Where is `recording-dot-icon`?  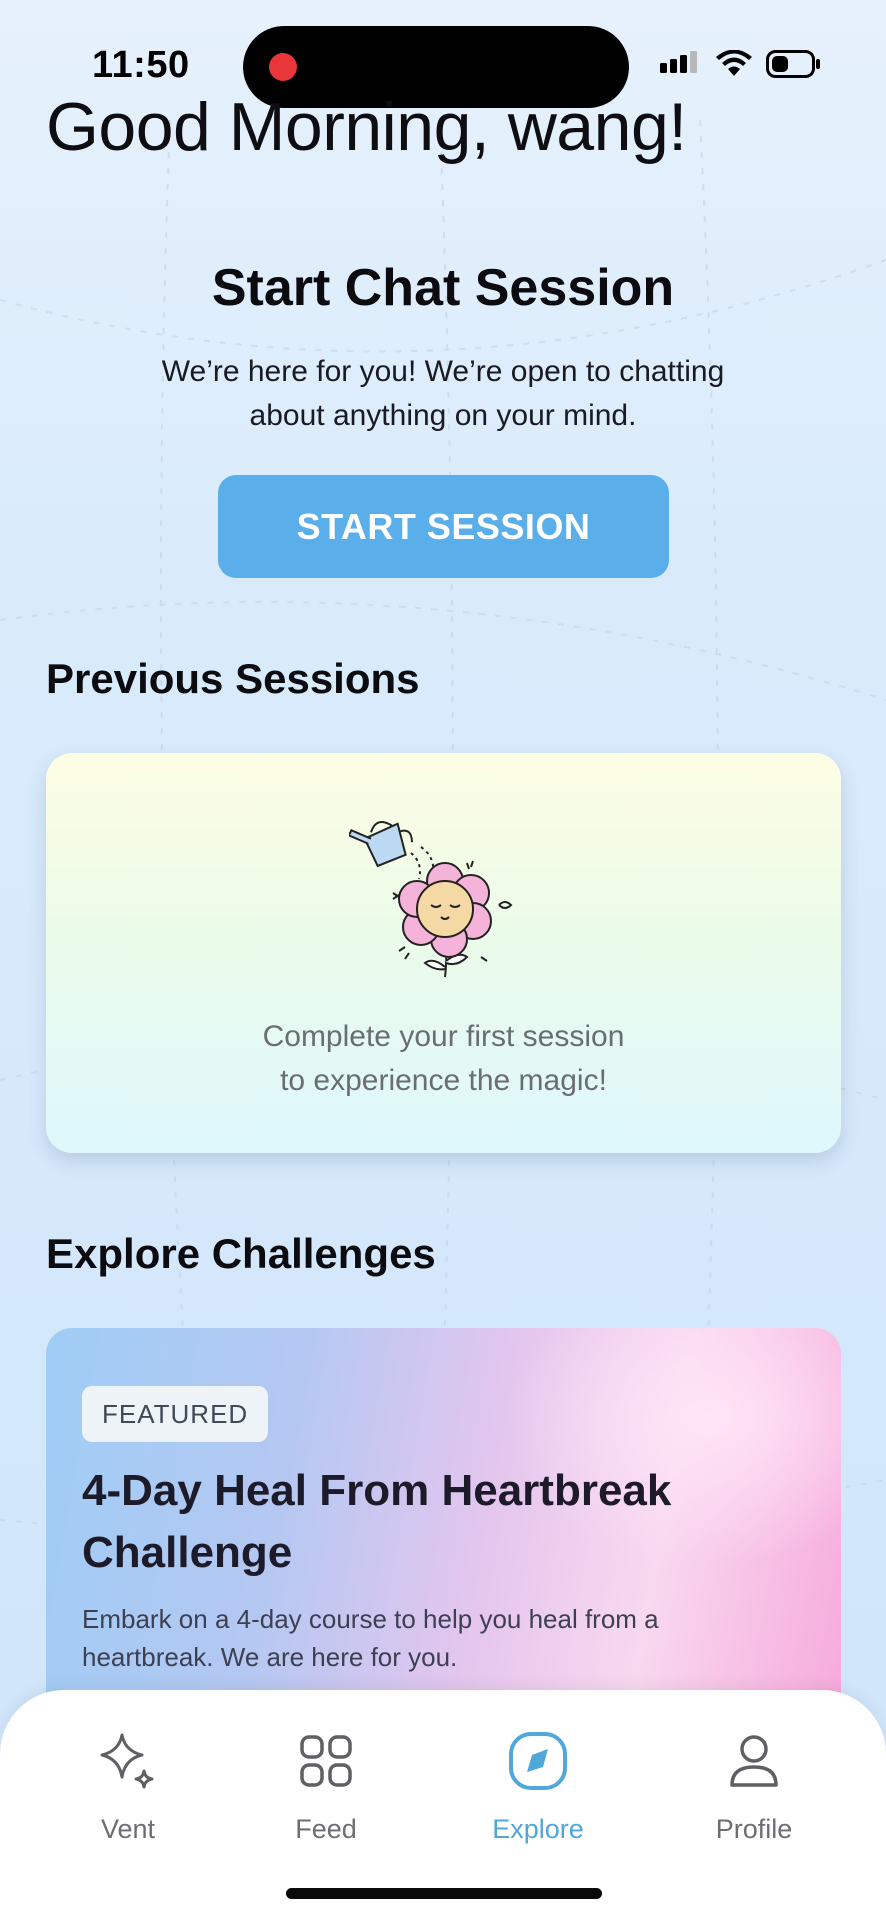
recording-dot-icon is located at coordinates (283, 67).